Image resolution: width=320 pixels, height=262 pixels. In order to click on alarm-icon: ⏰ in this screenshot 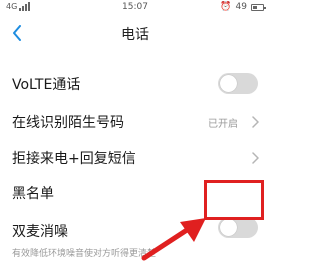, I will do `click(226, 7)`.